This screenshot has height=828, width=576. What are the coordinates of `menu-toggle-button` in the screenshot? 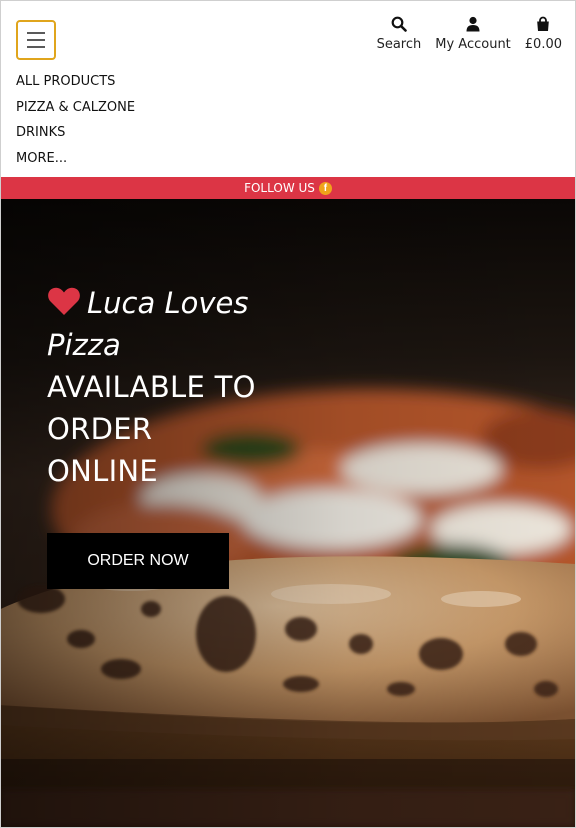 It's located at (36, 40).